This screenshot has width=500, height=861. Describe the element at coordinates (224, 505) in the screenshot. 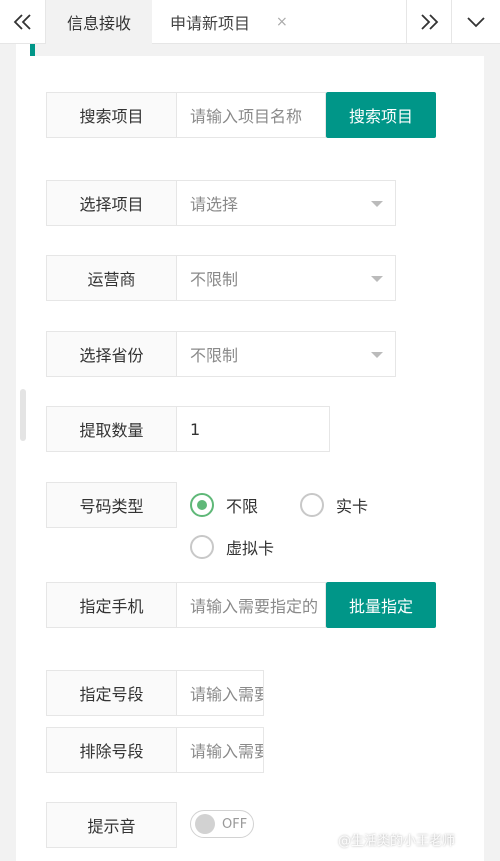

I see `radio-unlimited: 不限` at that location.